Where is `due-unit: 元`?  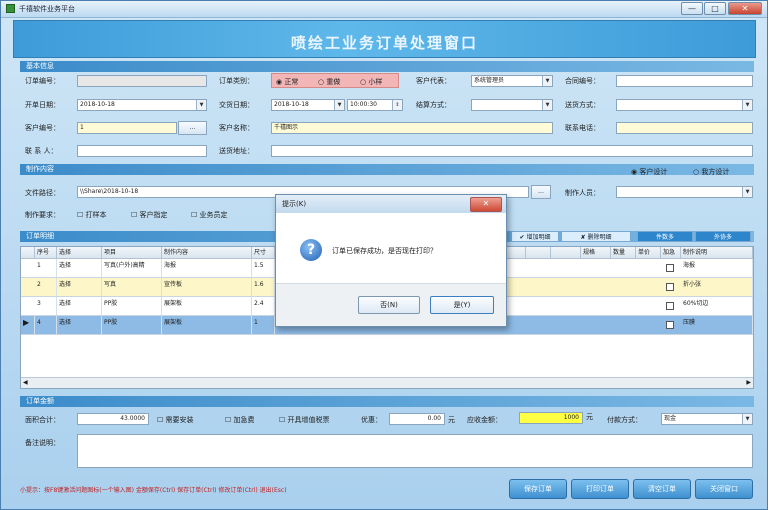
due-unit: 元 is located at coordinates (589, 417).